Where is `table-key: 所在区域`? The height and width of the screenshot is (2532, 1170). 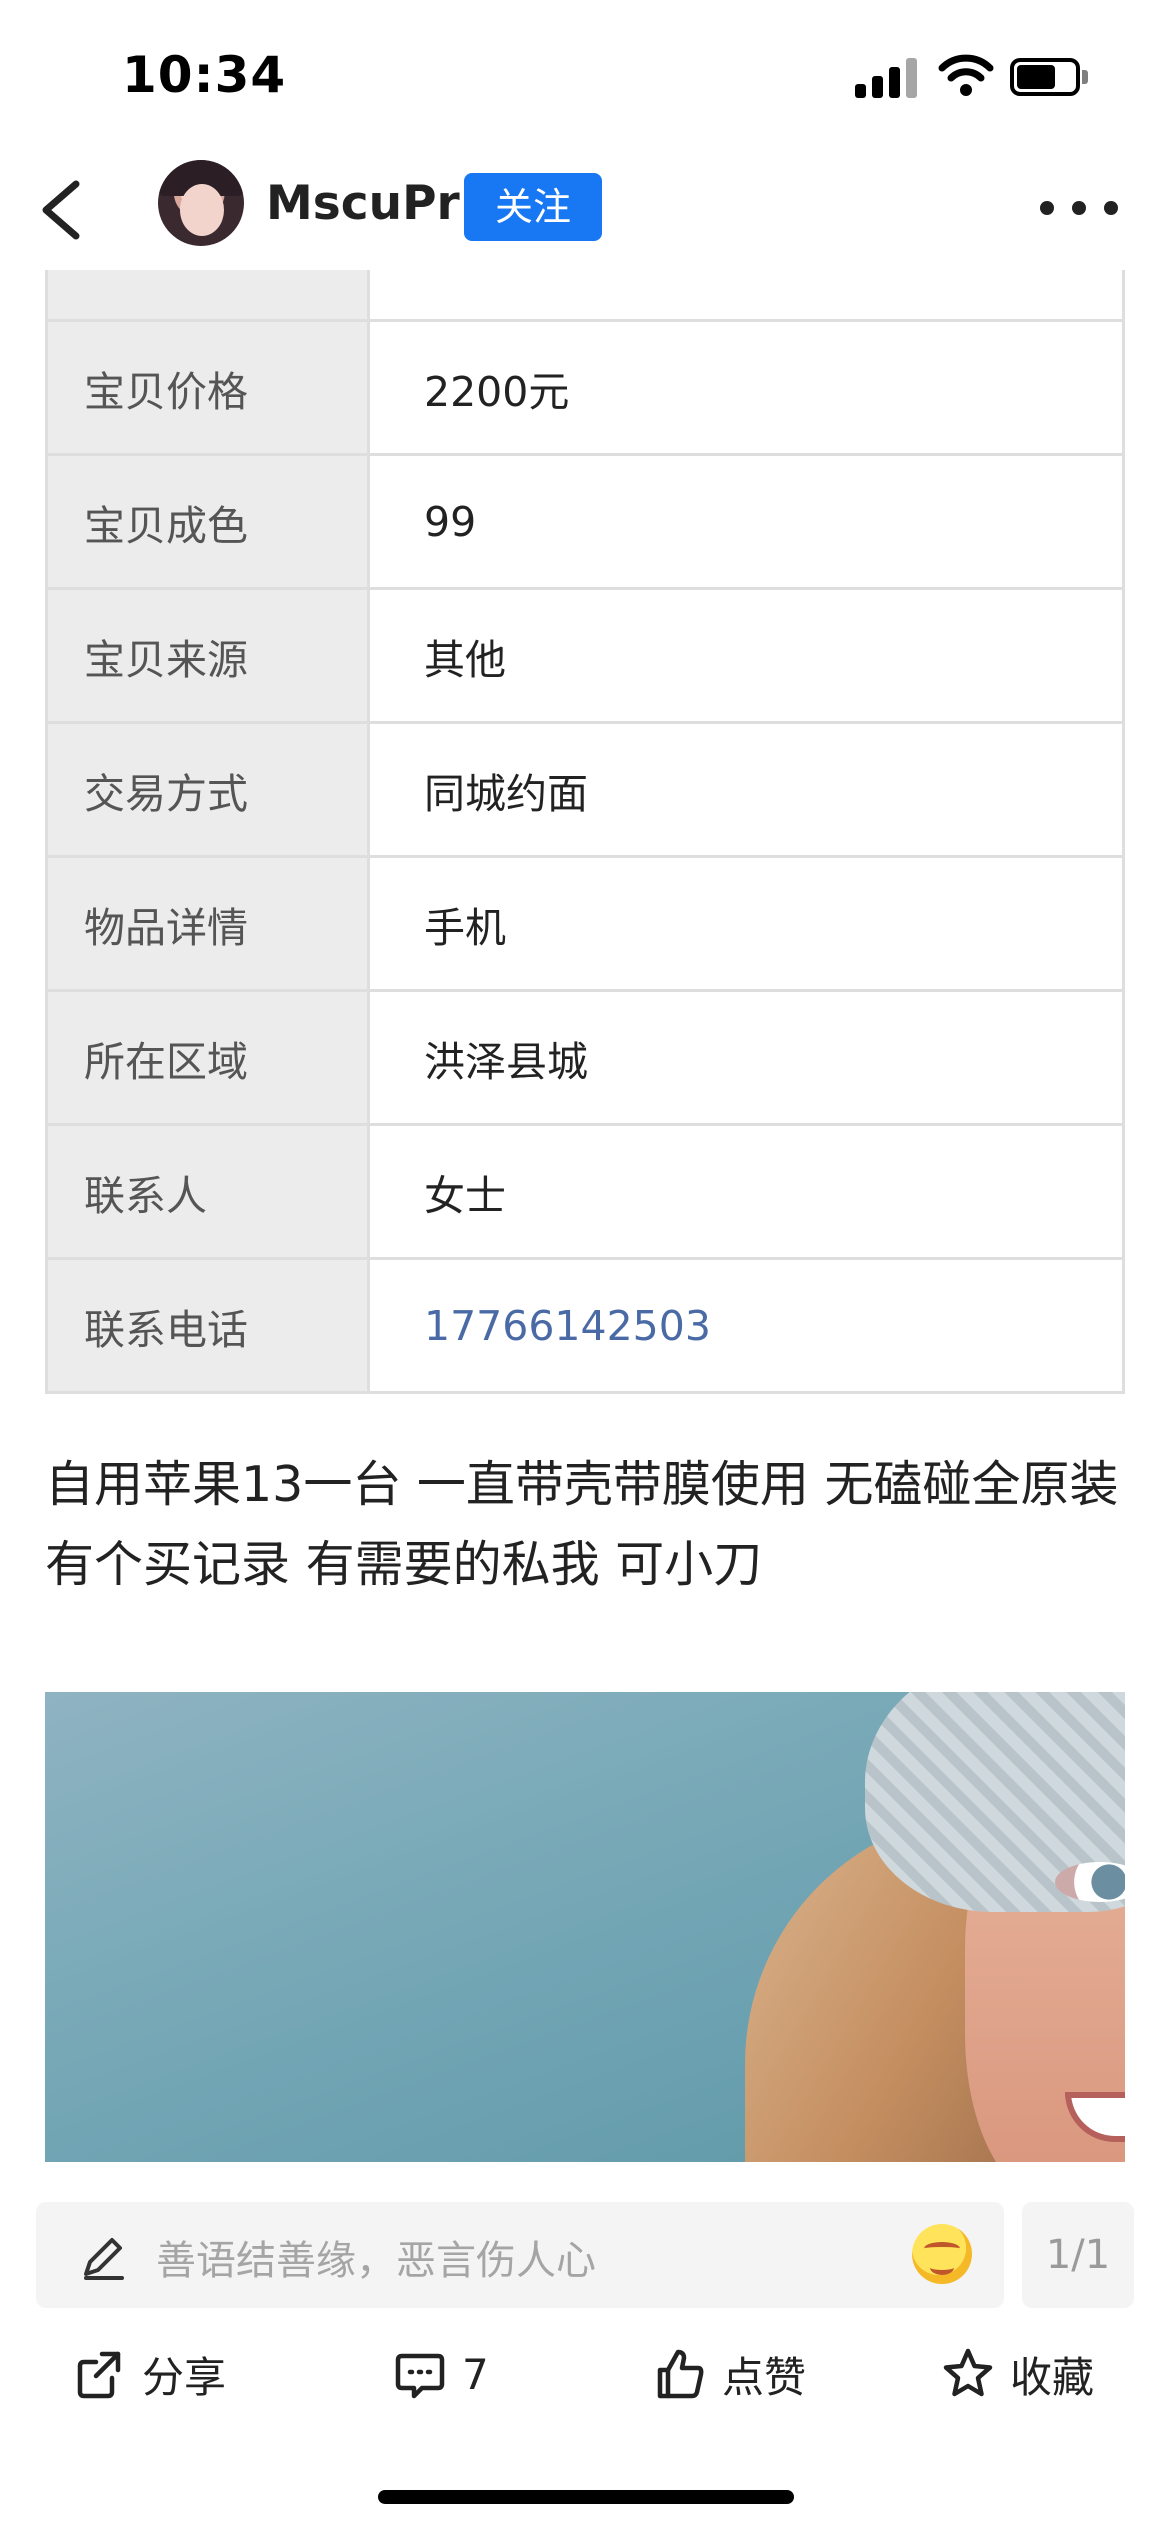 table-key: 所在区域 is located at coordinates (209, 1057).